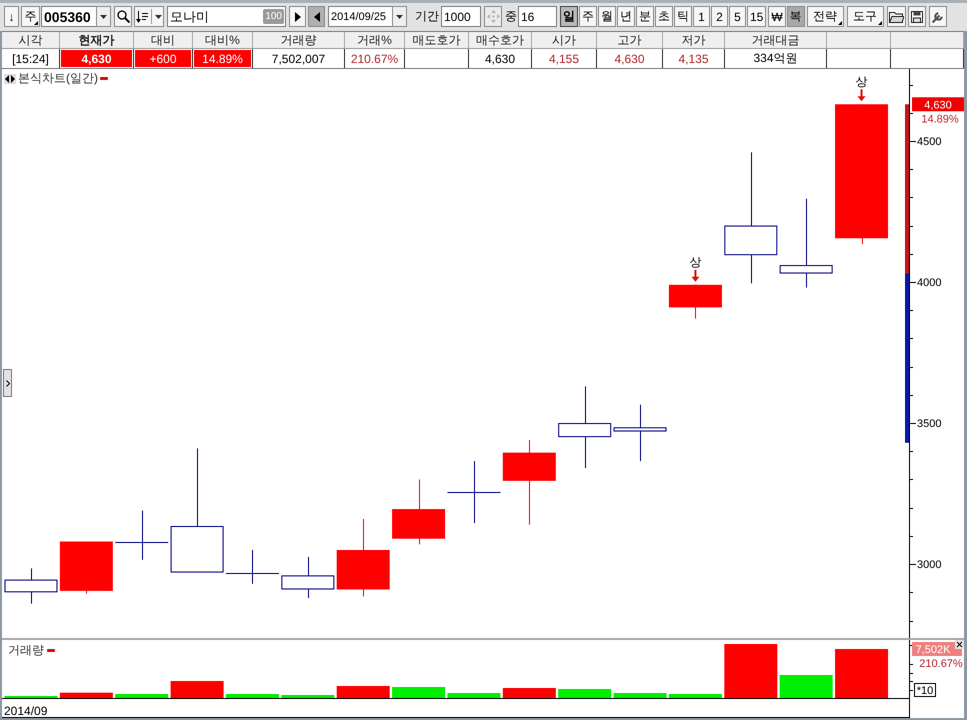  Describe the element at coordinates (938, 104) in the screenshot. I see `current-price-tag: 4,630` at that location.